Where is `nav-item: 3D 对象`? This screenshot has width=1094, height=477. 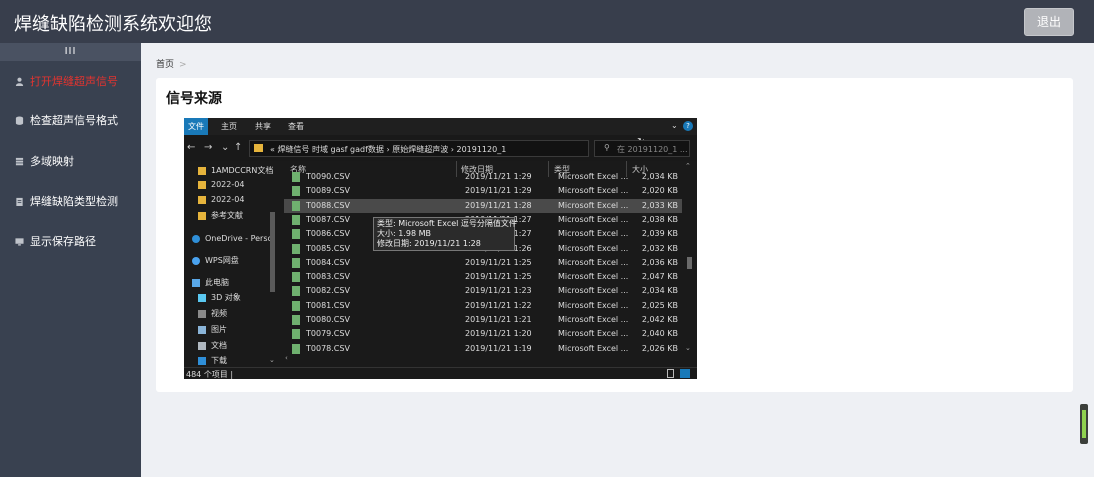 nav-item: 3D 对象 is located at coordinates (219, 297).